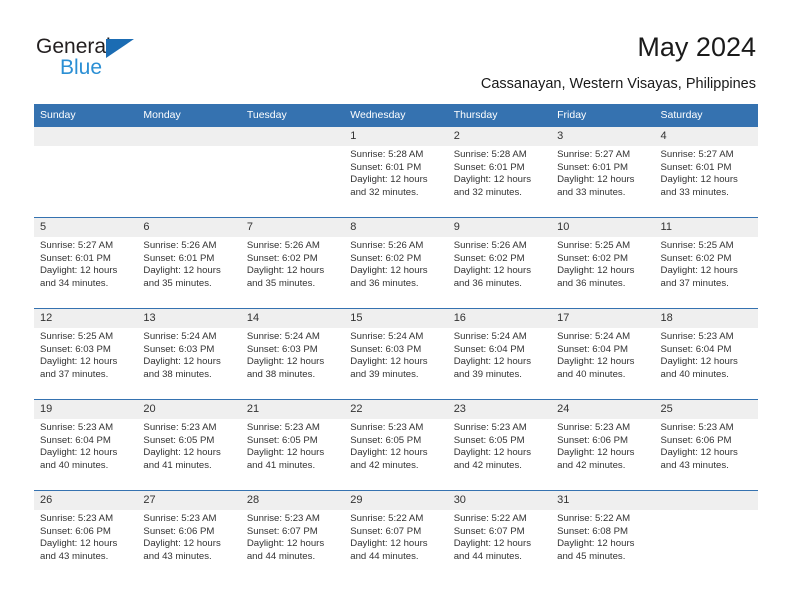 This screenshot has height=612, width=792. Describe the element at coordinates (697, 154) in the screenshot. I see `day-info-line: Sunrise: 5:27 AM` at that location.